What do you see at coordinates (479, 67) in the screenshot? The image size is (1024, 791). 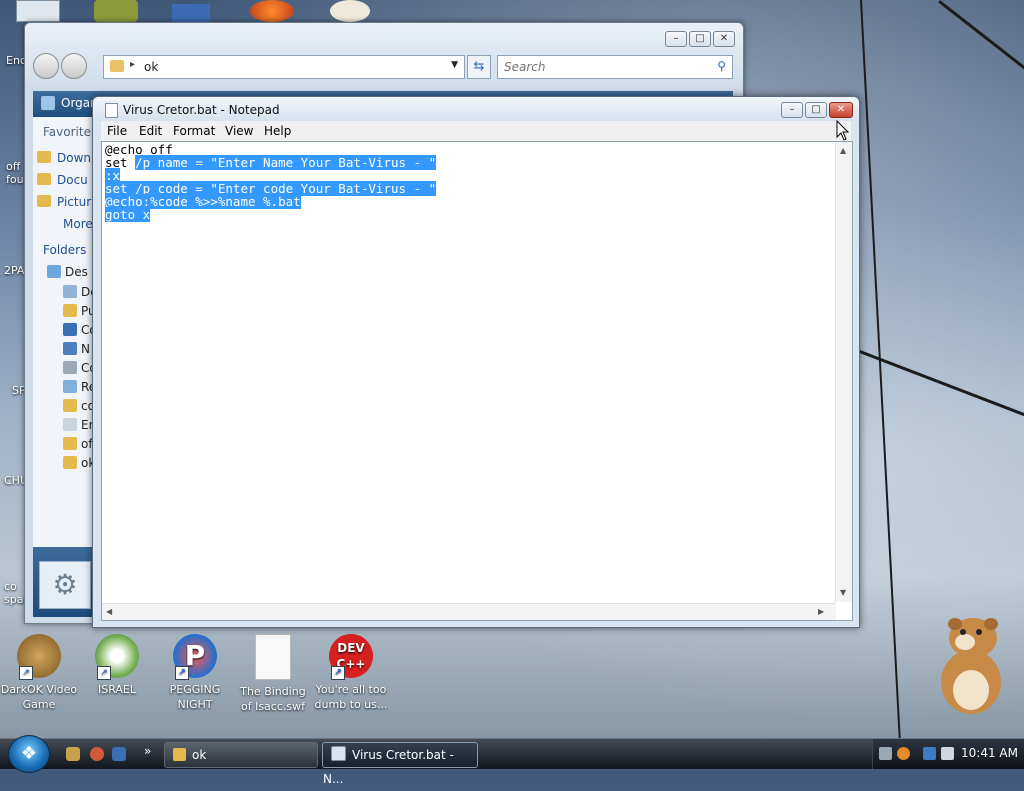 I see `refresh-button: ⇆` at bounding box center [479, 67].